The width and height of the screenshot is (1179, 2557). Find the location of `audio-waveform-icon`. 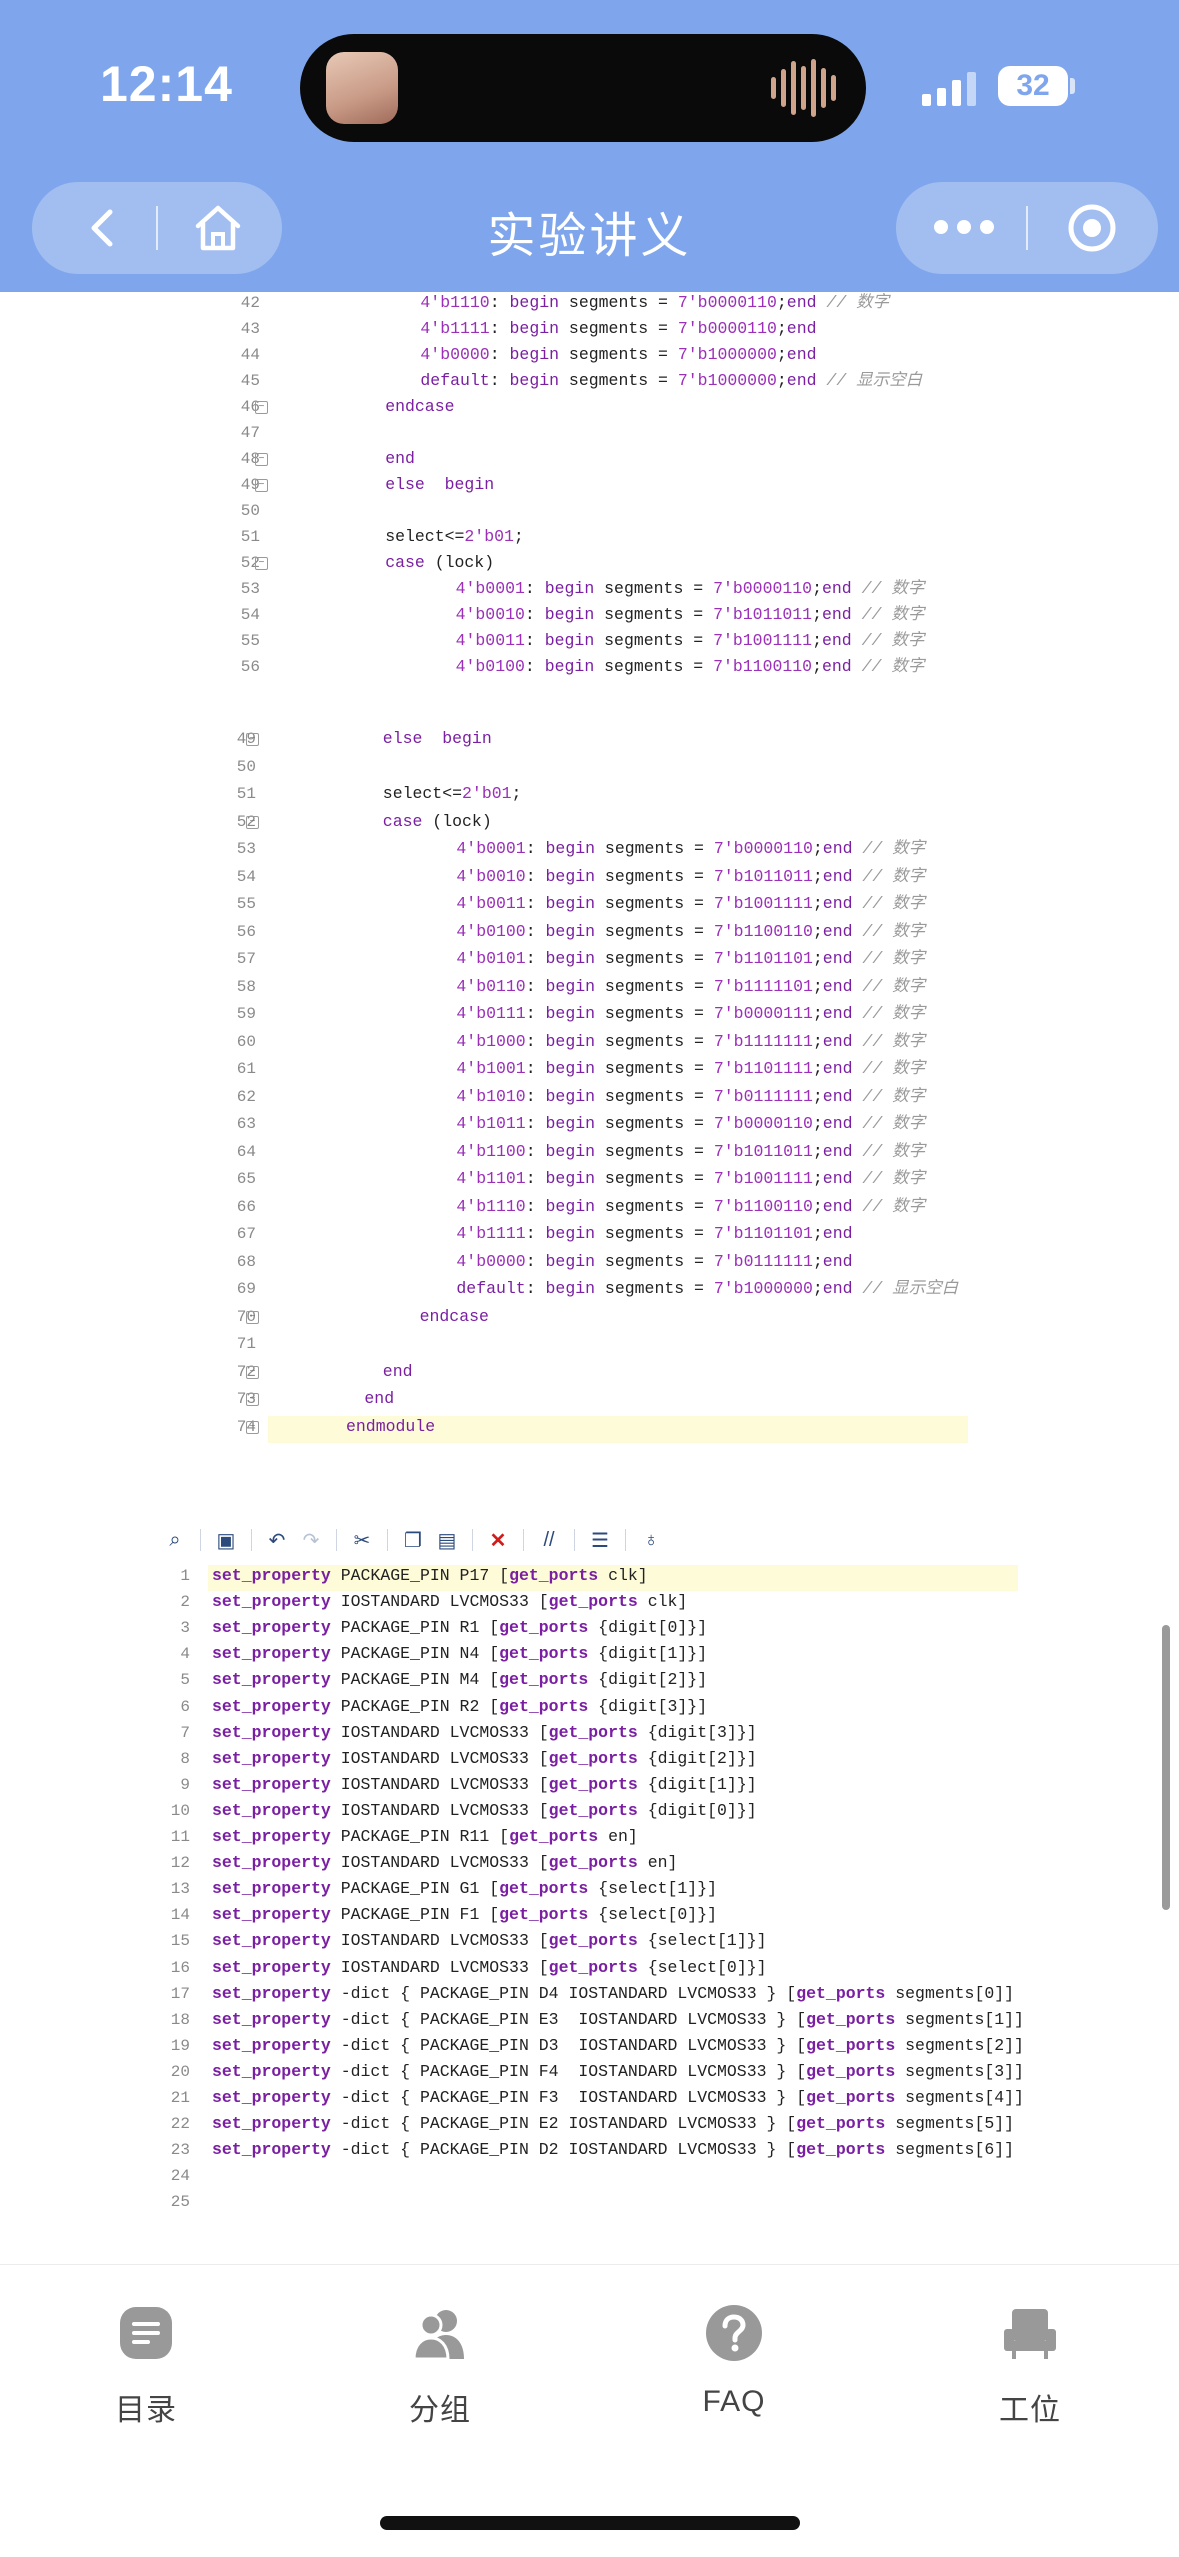

audio-waveform-icon is located at coordinates (803, 88).